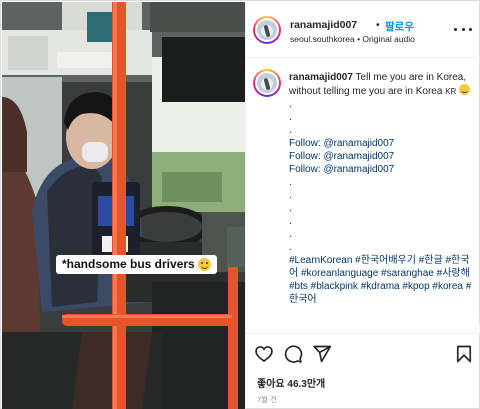  I want to click on more-dots-icon, so click(463, 29).